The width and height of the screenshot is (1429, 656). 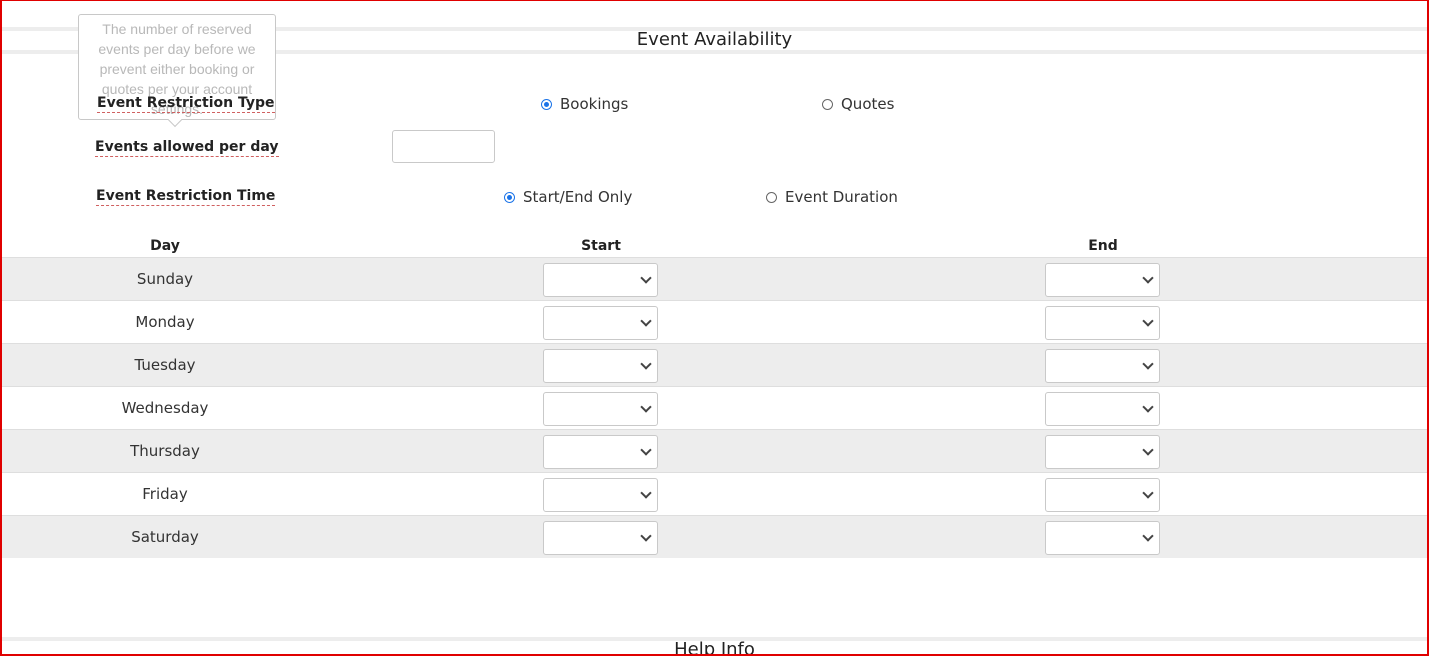 What do you see at coordinates (186, 197) in the screenshot?
I see `restriction-time-label: Event Restriction Time` at bounding box center [186, 197].